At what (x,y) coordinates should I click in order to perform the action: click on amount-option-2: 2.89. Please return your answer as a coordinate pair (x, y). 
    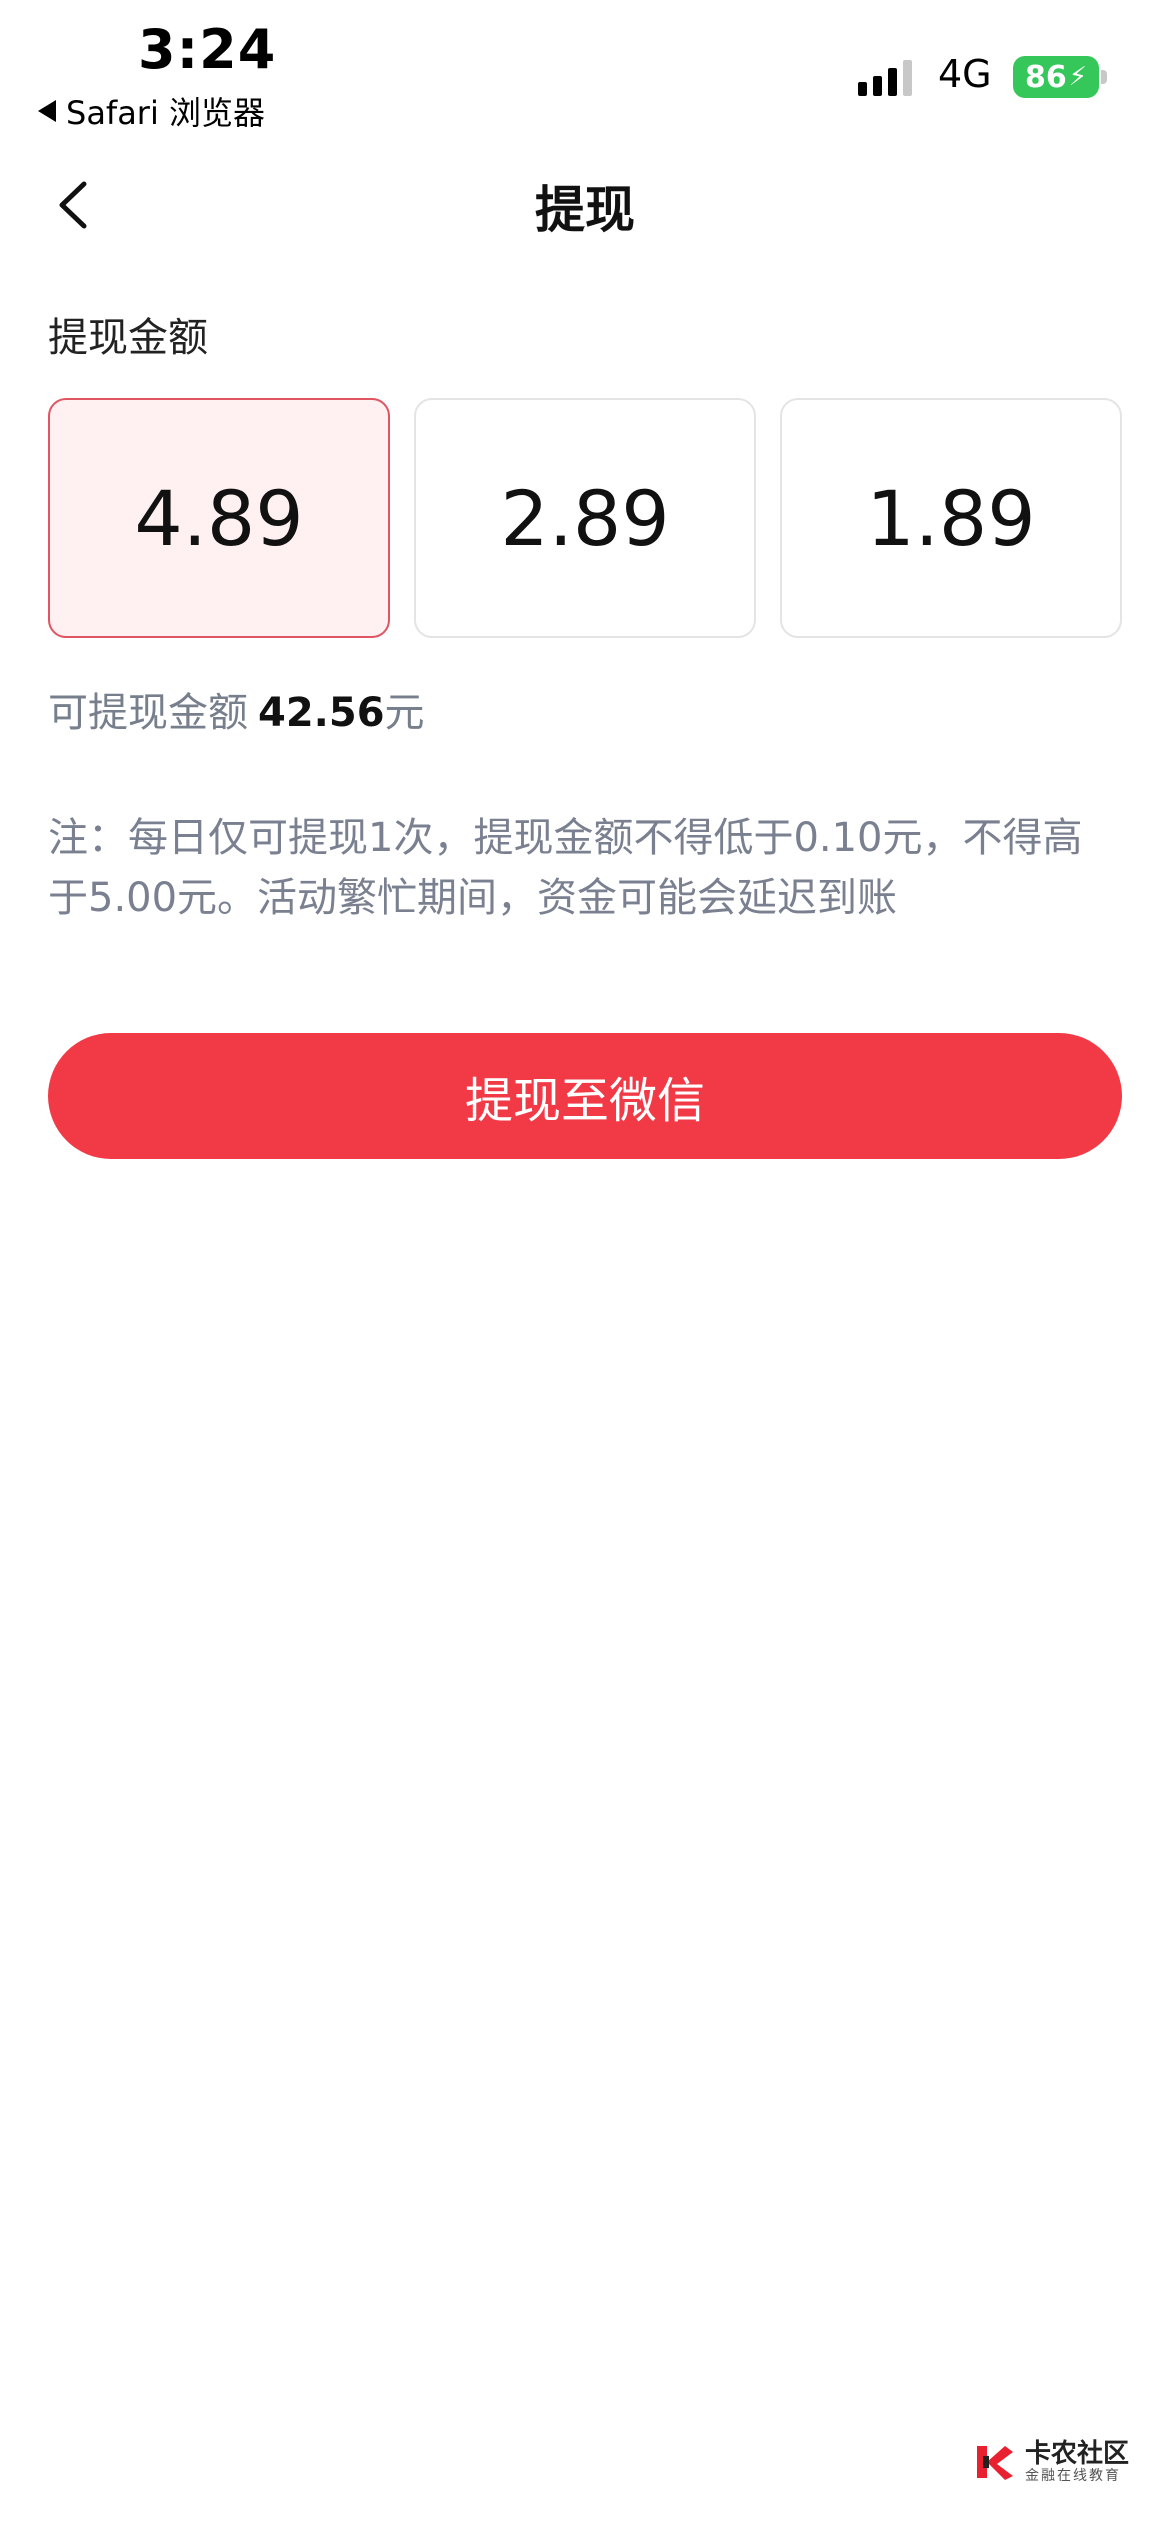
    Looking at the image, I should click on (585, 518).